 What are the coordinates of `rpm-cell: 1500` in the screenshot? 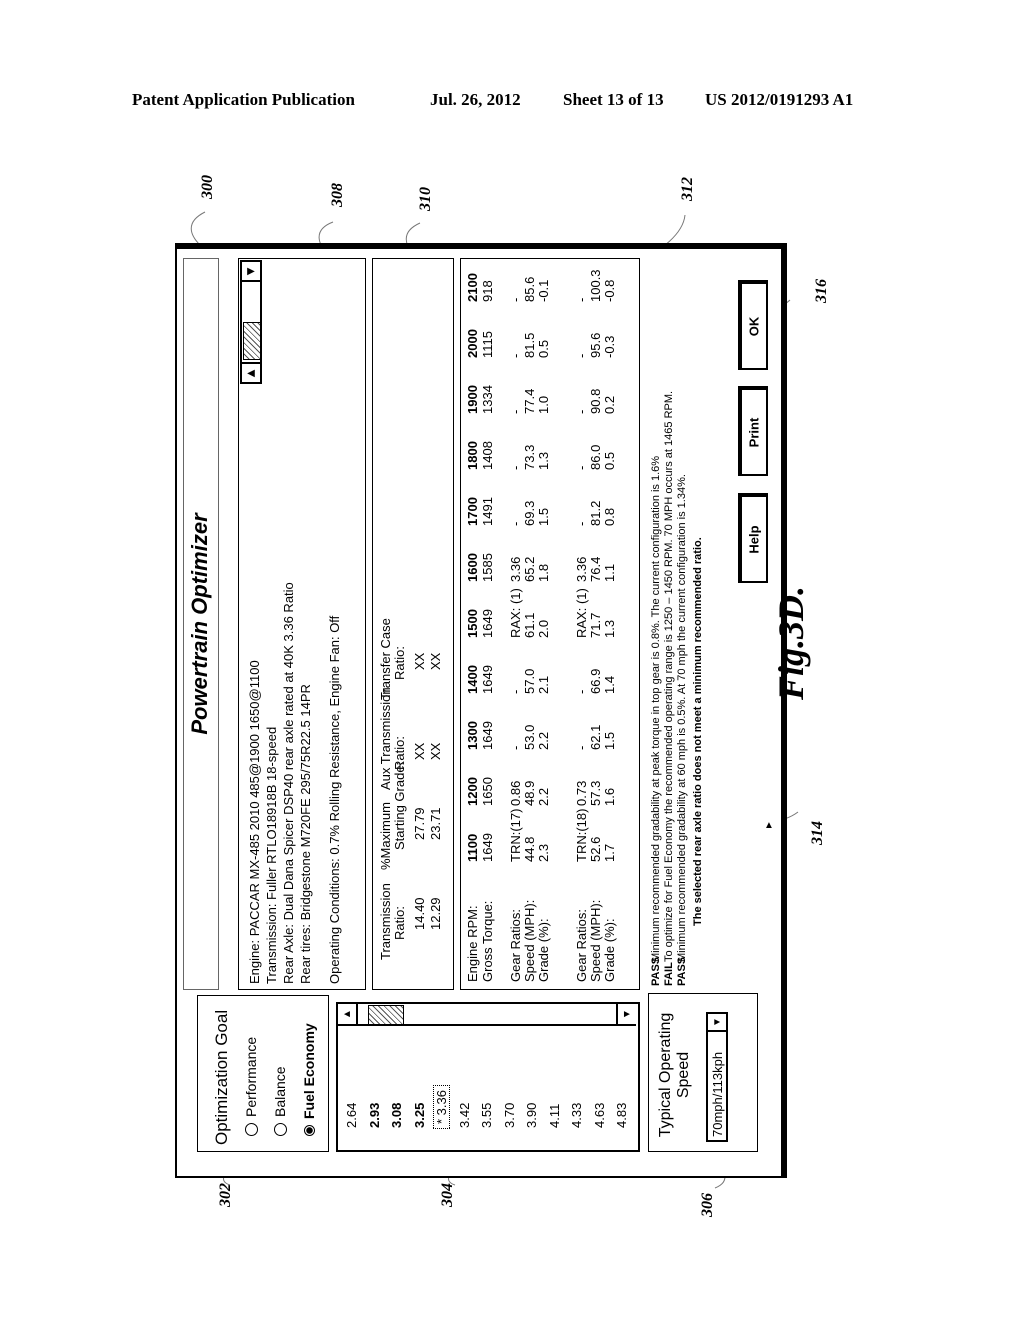 It's located at (472, 623).